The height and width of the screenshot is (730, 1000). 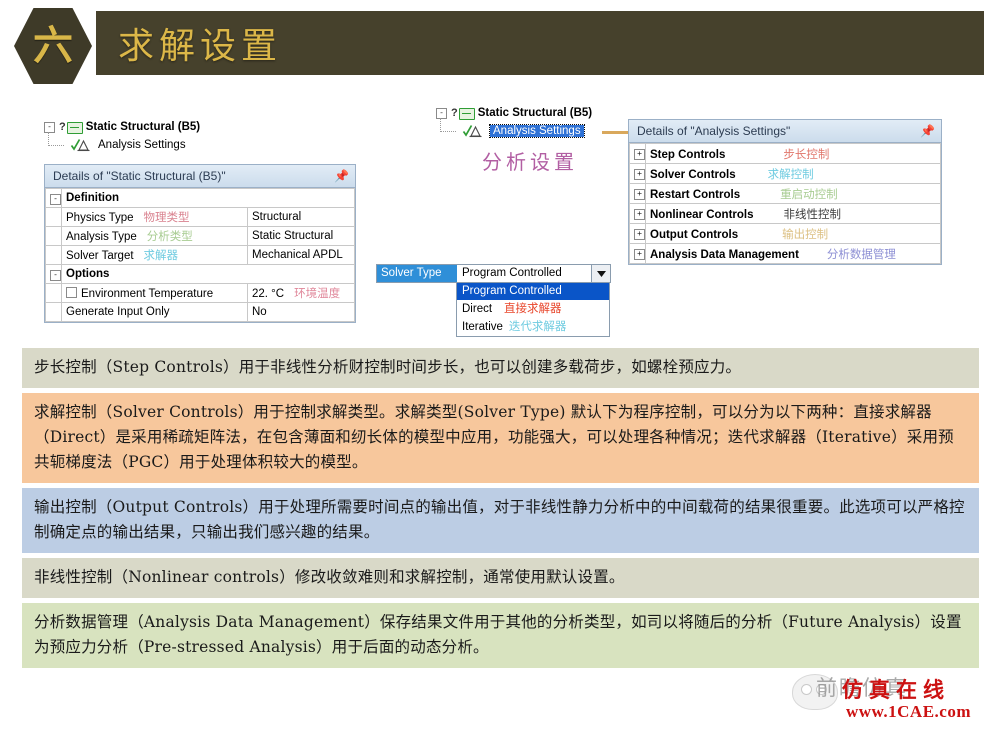 I want to click on setting-label: Solver Controls, so click(x=693, y=174).